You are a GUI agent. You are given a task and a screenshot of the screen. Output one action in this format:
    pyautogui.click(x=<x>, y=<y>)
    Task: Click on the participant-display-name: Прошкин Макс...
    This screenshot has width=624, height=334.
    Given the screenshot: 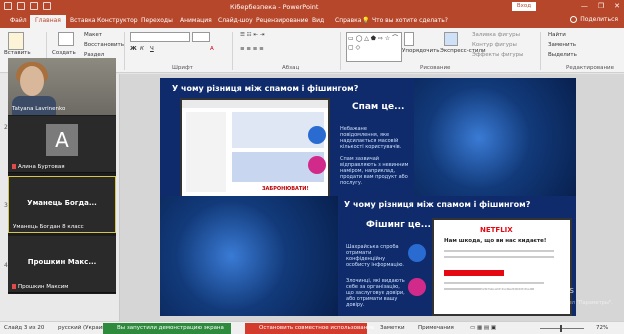 What is the action you would take?
    pyautogui.click(x=62, y=262)
    